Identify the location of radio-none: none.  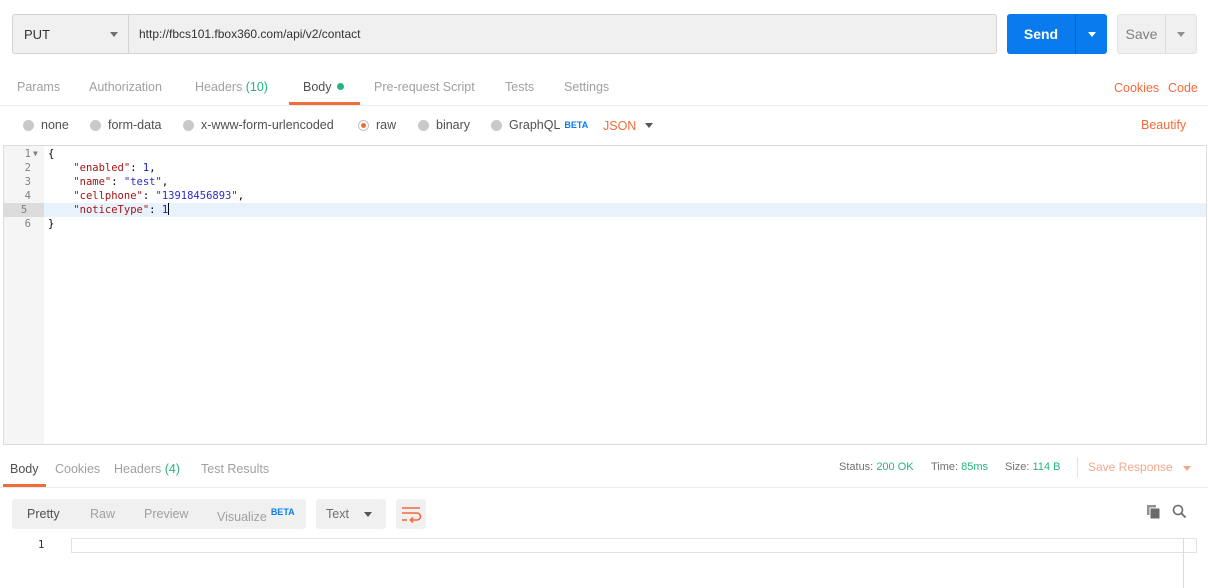
(46, 125).